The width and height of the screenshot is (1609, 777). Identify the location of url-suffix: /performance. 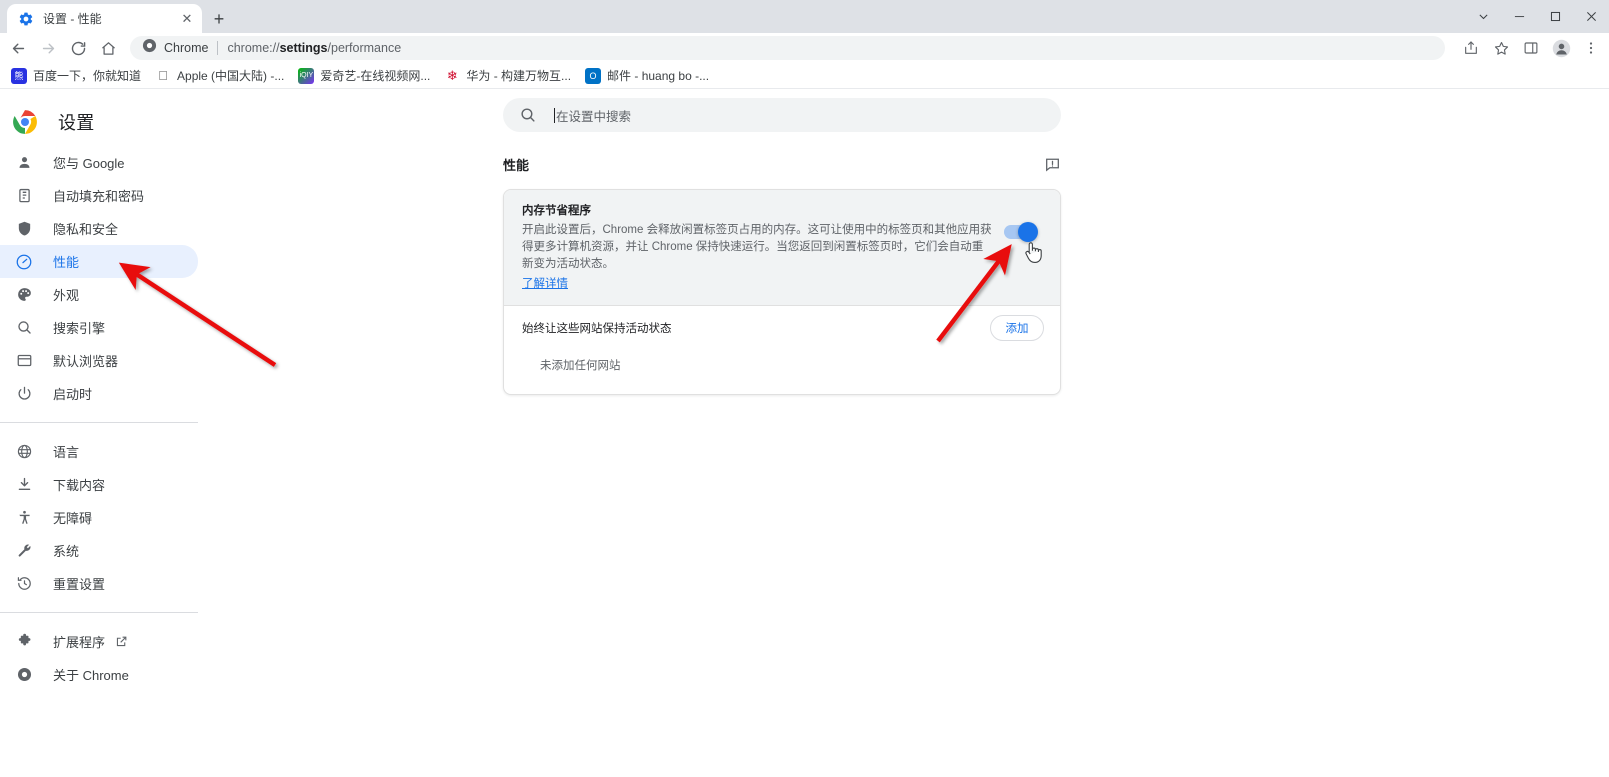
(364, 48).